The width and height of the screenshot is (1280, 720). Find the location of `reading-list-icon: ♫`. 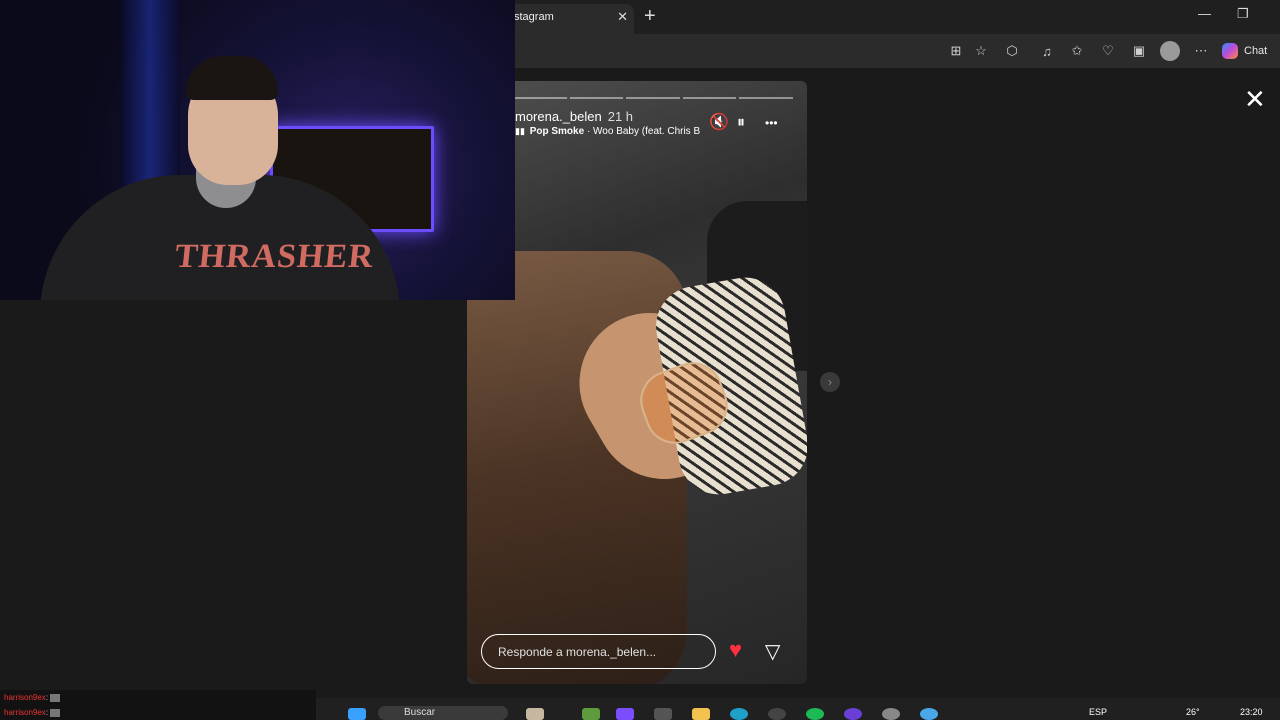

reading-list-icon: ♫ is located at coordinates (1047, 51).